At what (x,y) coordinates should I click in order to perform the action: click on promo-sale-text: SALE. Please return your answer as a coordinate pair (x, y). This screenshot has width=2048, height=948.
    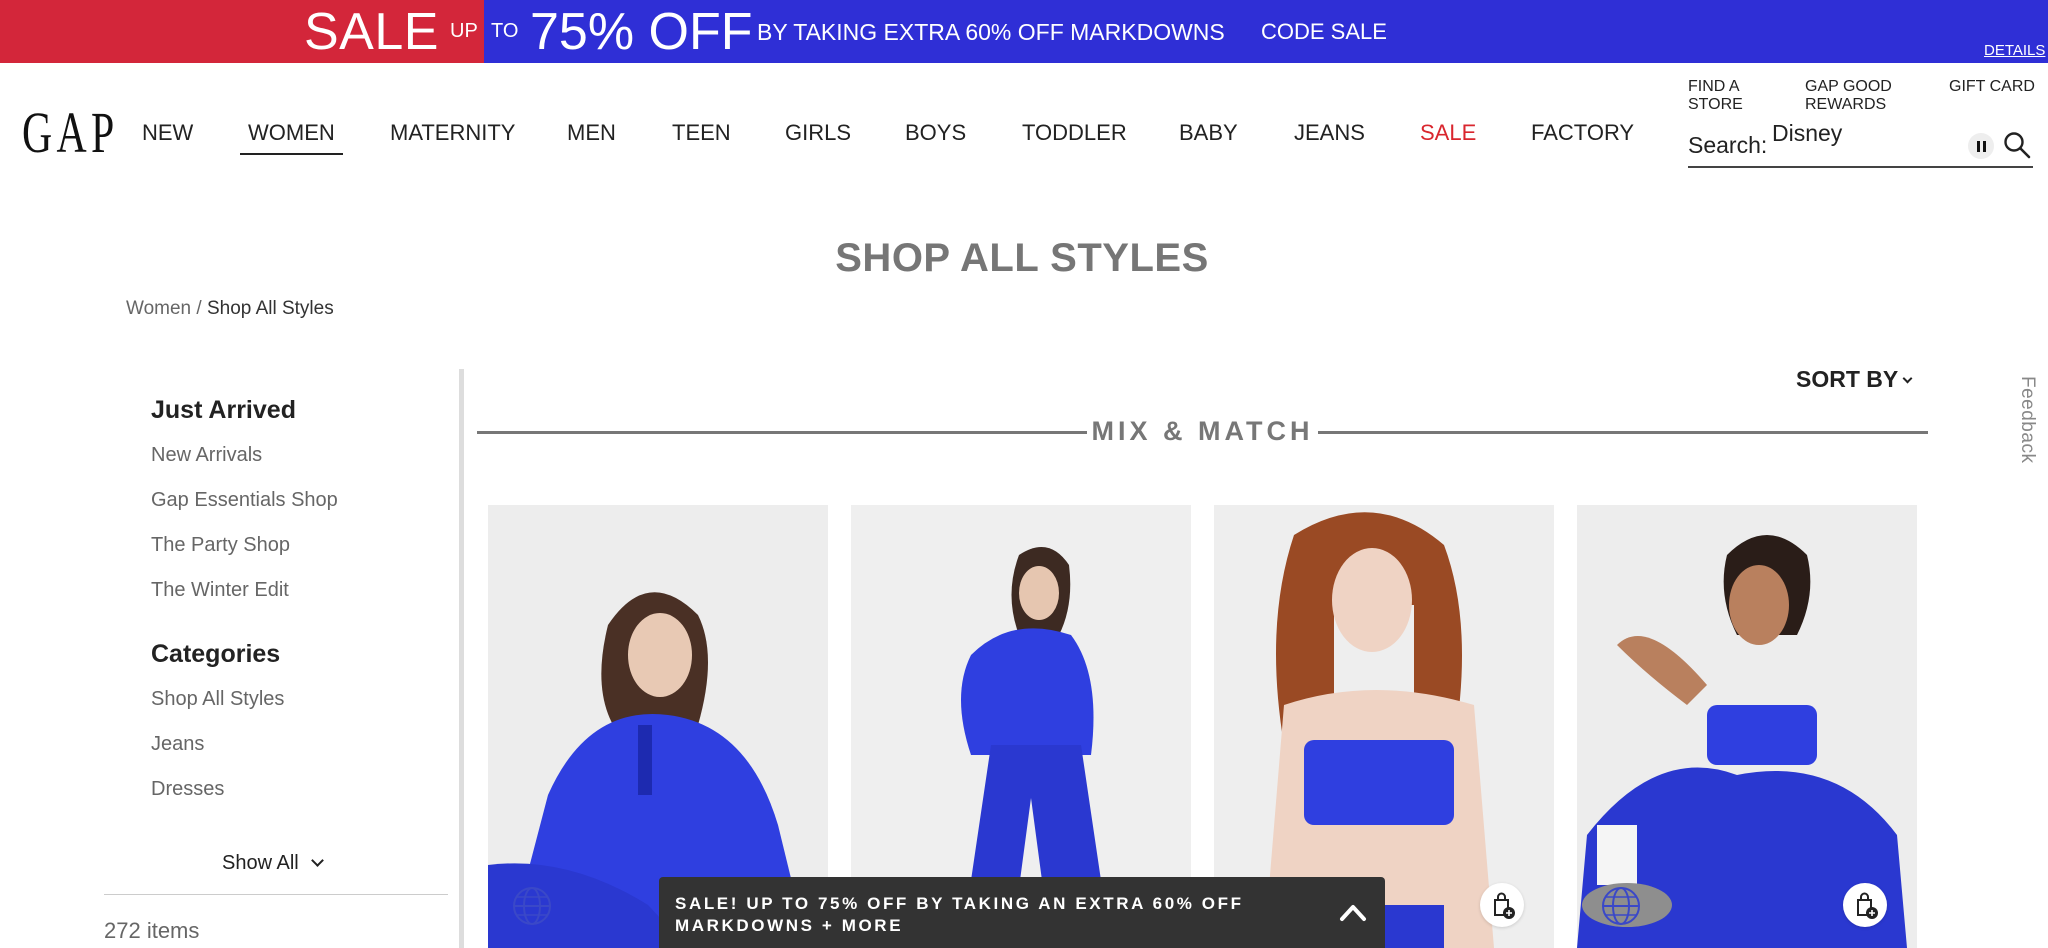
    Looking at the image, I should click on (371, 32).